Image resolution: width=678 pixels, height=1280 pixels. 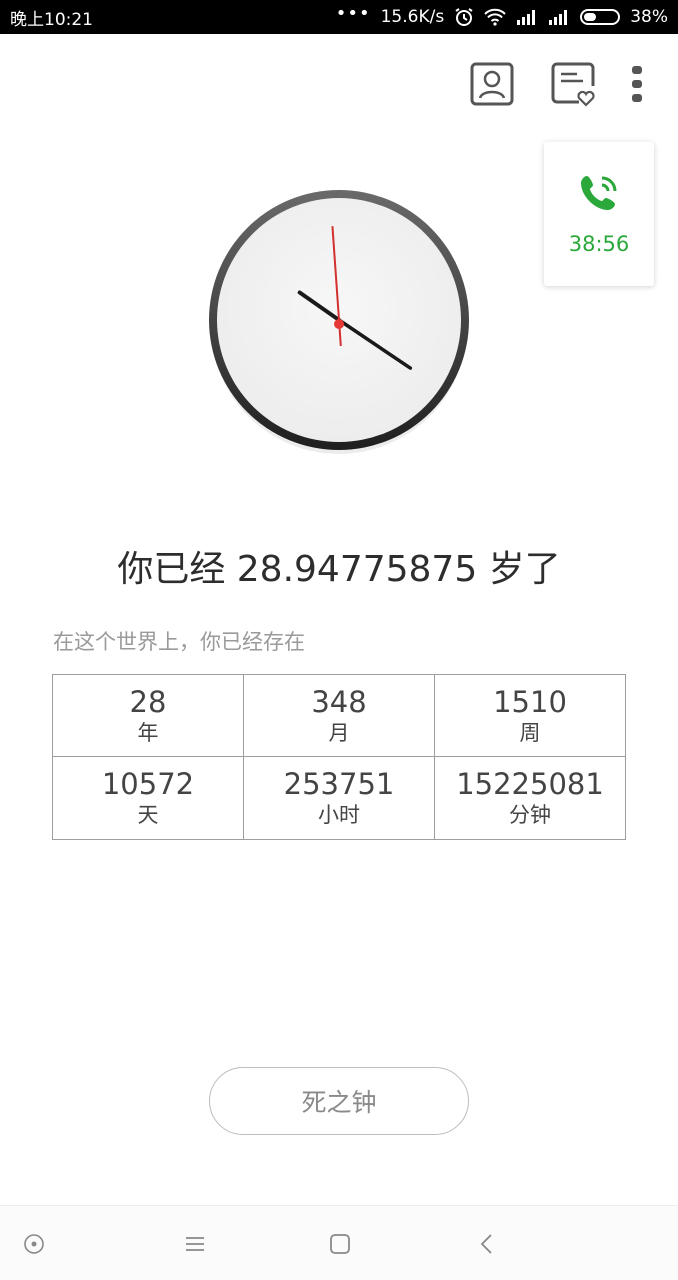 What do you see at coordinates (599, 244) in the screenshot?
I see `call-duration: 38:56` at bounding box center [599, 244].